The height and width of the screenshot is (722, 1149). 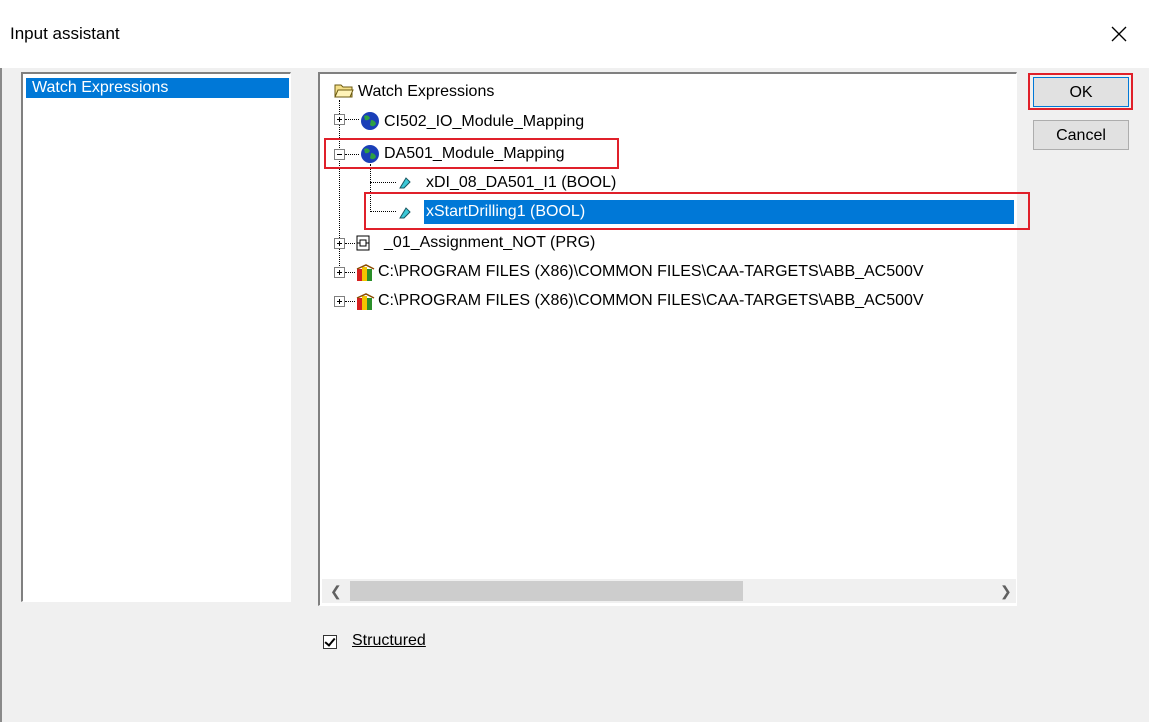 What do you see at coordinates (1, 395) in the screenshot?
I see `window-edge` at bounding box center [1, 395].